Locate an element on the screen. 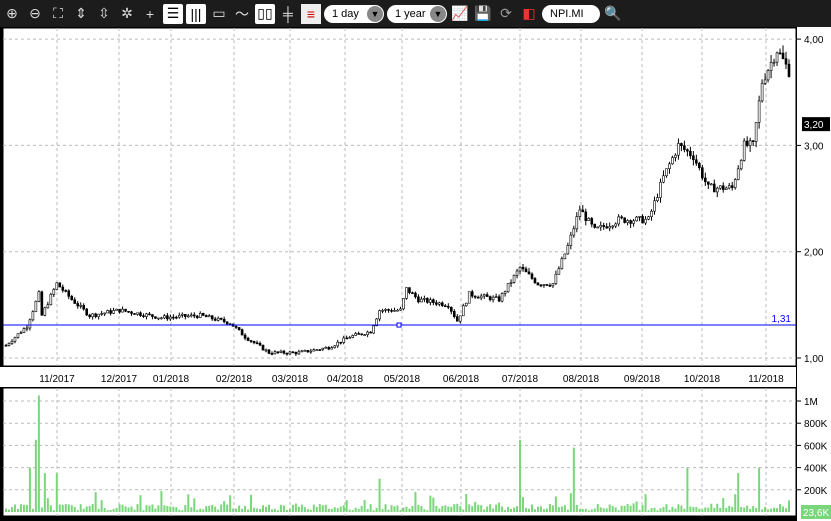  window-icon: ▭ is located at coordinates (219, 14).